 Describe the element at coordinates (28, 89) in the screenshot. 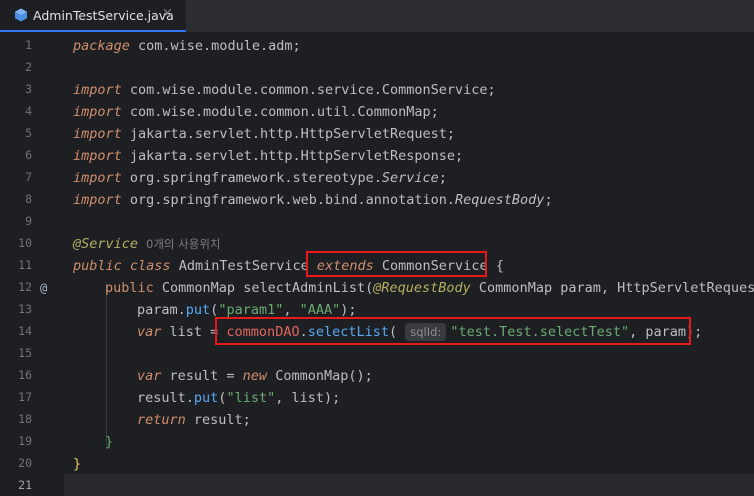

I see `line-number: 3` at that location.